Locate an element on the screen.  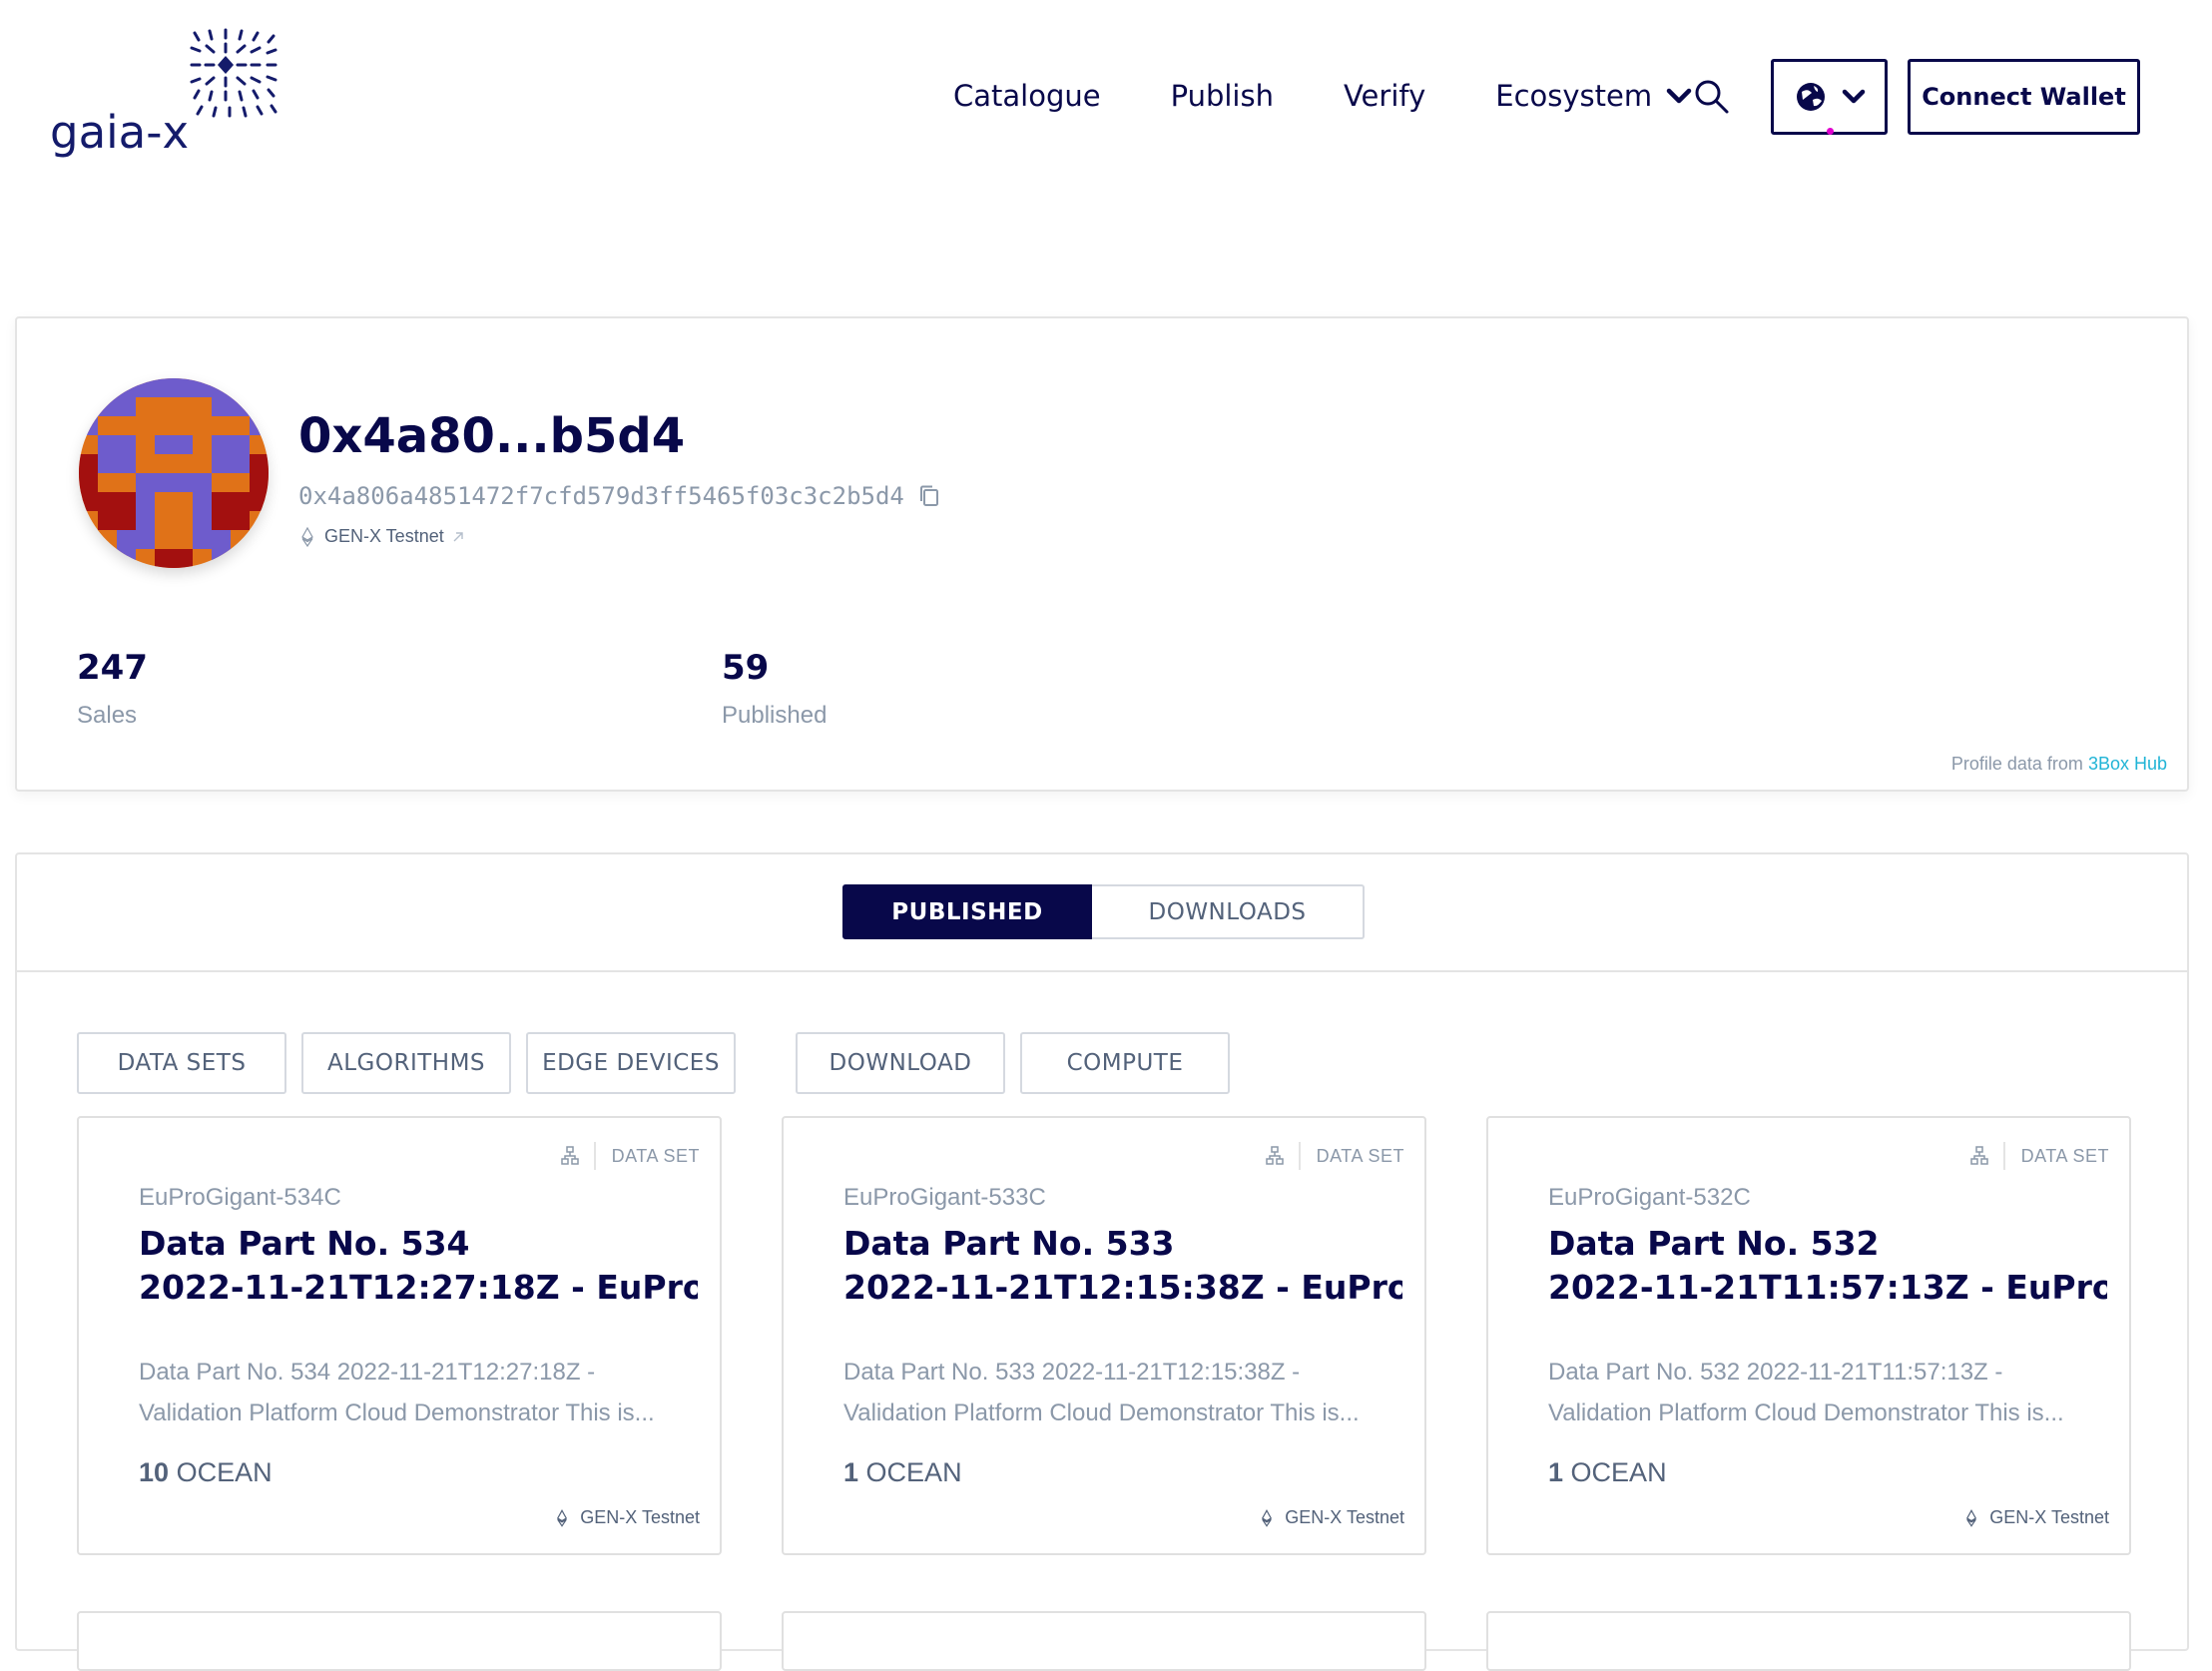
history-tabs: PUBLISHED DOWNLOADS is located at coordinates (1102, 913).